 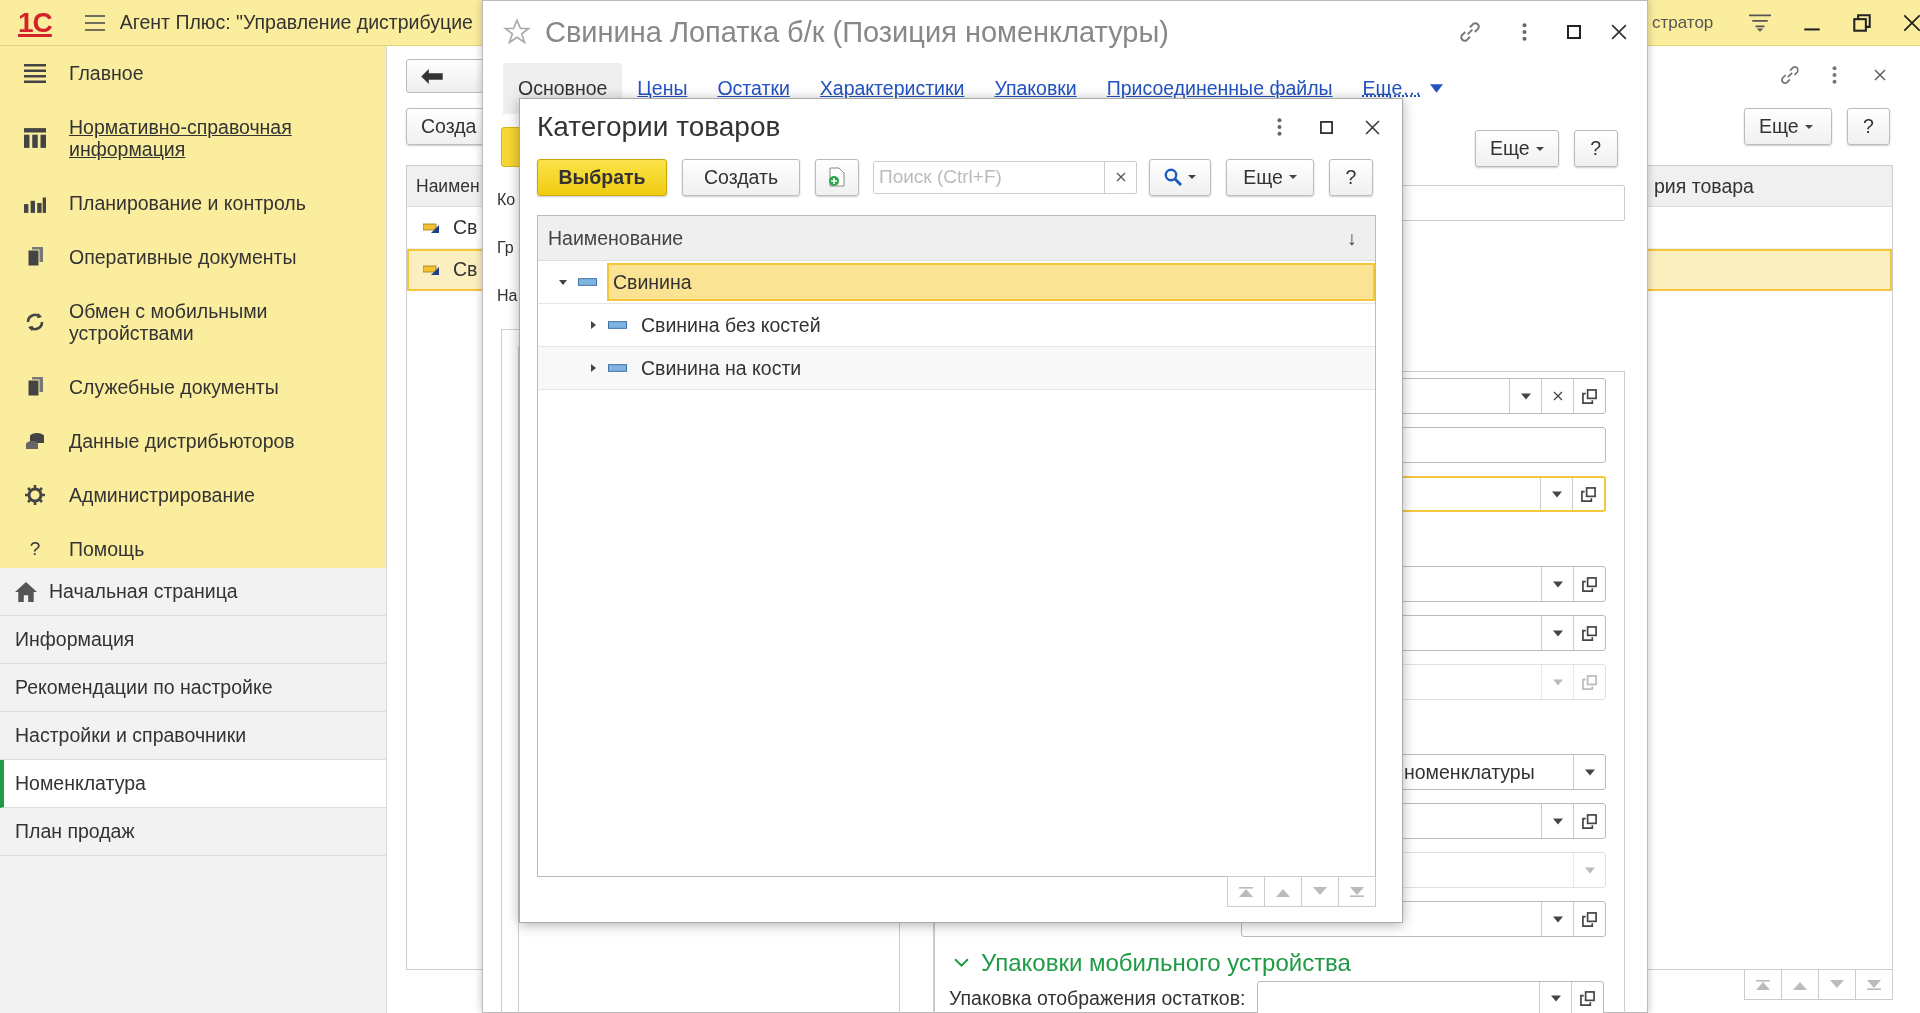 I want to click on search-button, so click(x=1180, y=177).